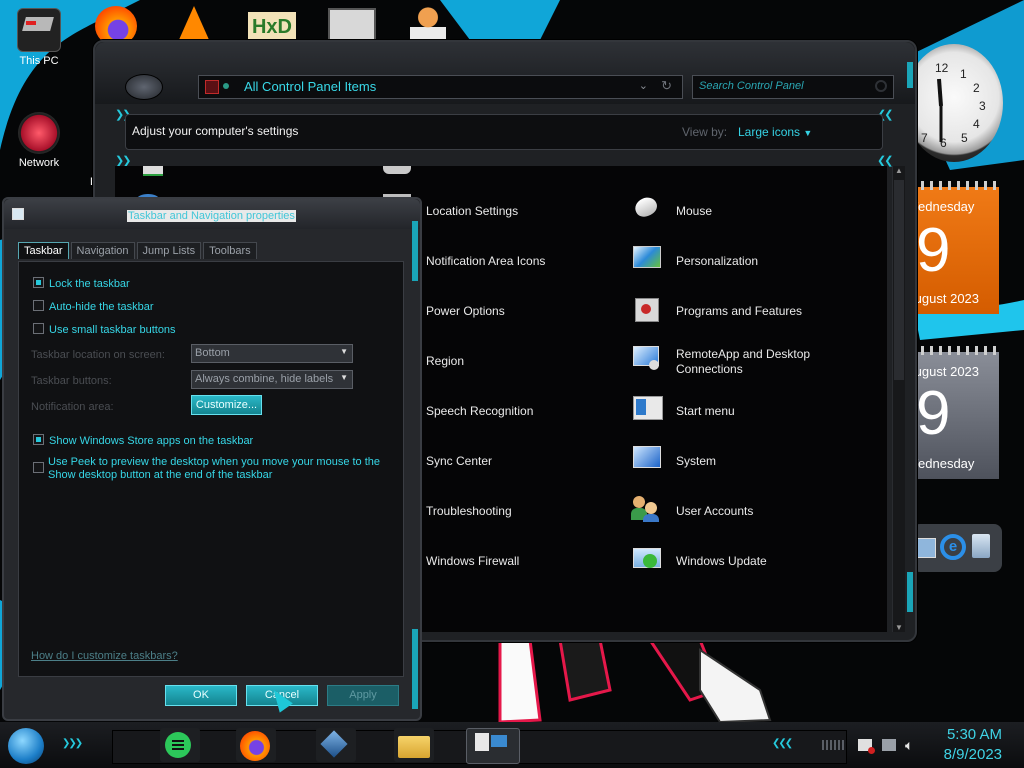 The width and height of the screenshot is (1024, 768). What do you see at coordinates (89, 284) in the screenshot?
I see `checkbox-label: Lock the taskbar` at bounding box center [89, 284].